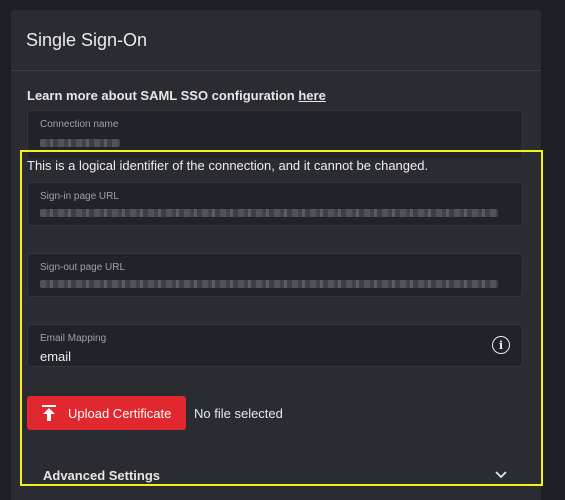 This screenshot has width=565, height=500. I want to click on email-mapping-value: email, so click(55, 356).